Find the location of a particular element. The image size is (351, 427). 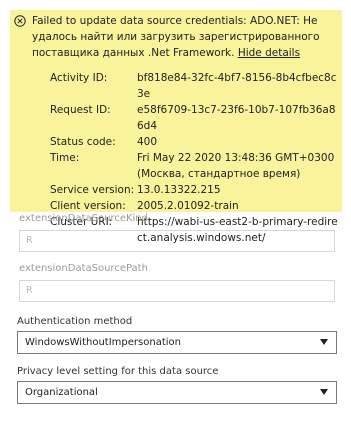

hide-details-link: Hide details is located at coordinates (269, 53).